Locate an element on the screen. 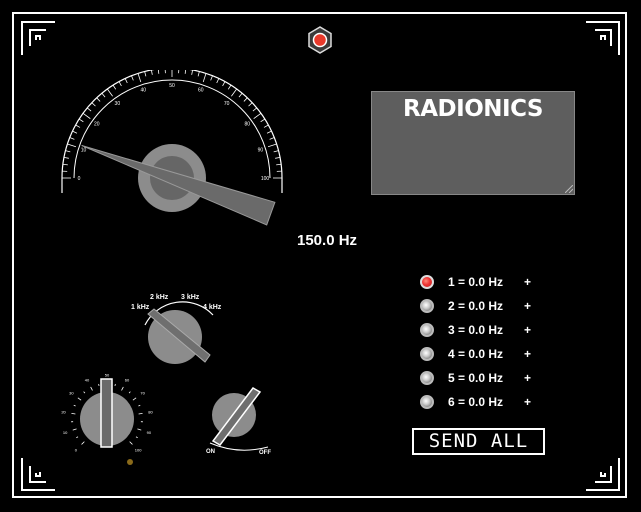  preset-row: 2 = 0.0 Hz + is located at coordinates (475, 306).